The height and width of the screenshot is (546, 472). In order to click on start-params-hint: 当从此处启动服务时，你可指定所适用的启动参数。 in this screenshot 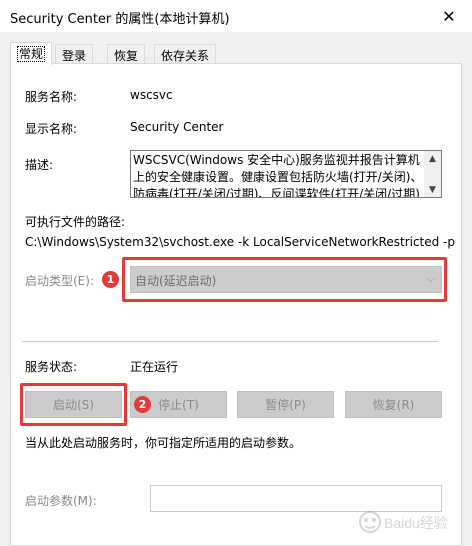, I will do `click(163, 443)`.